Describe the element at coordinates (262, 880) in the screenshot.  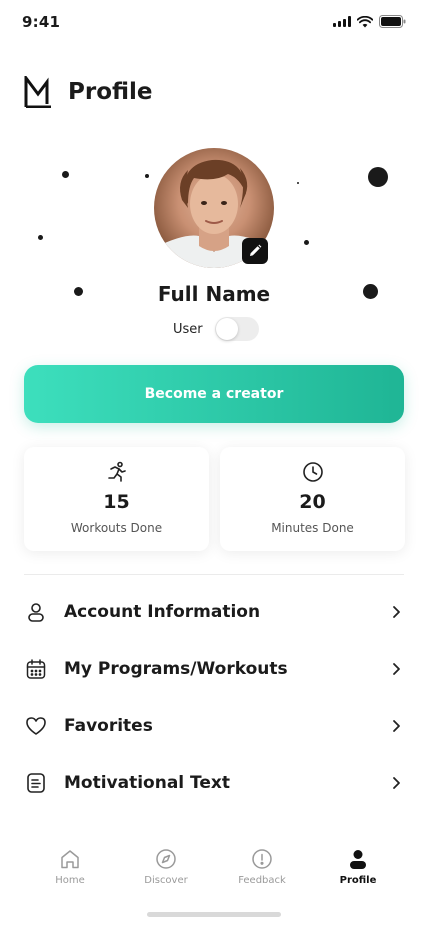
I see `tab-label: Feedback` at that location.